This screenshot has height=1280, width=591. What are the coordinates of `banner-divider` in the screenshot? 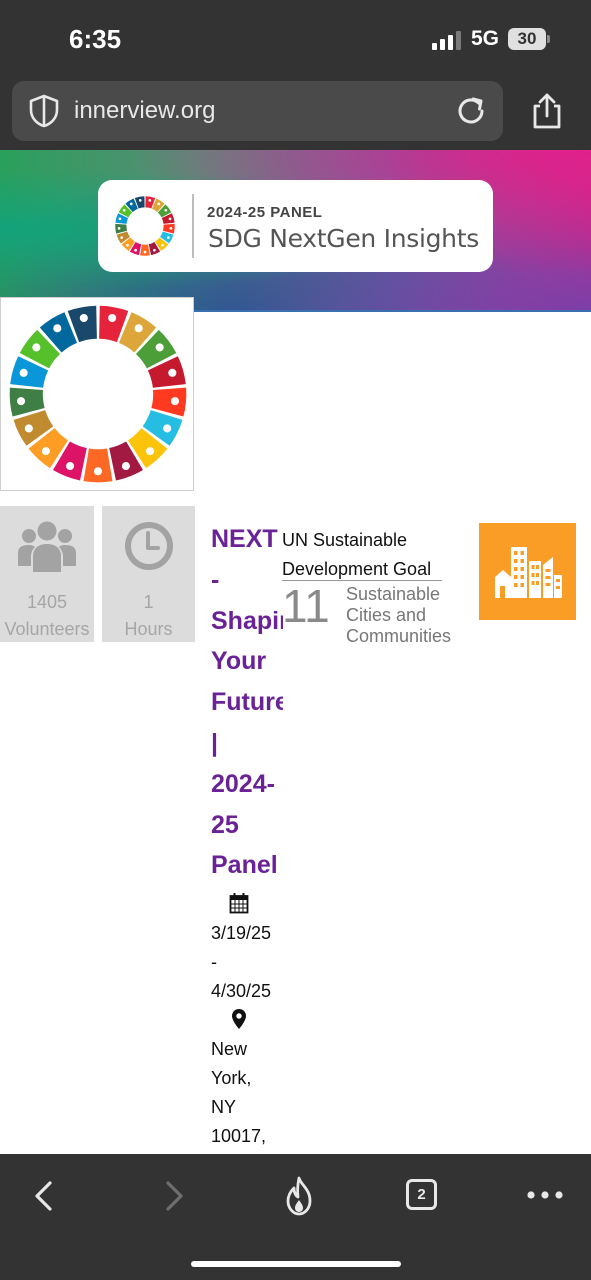 It's located at (193, 226).